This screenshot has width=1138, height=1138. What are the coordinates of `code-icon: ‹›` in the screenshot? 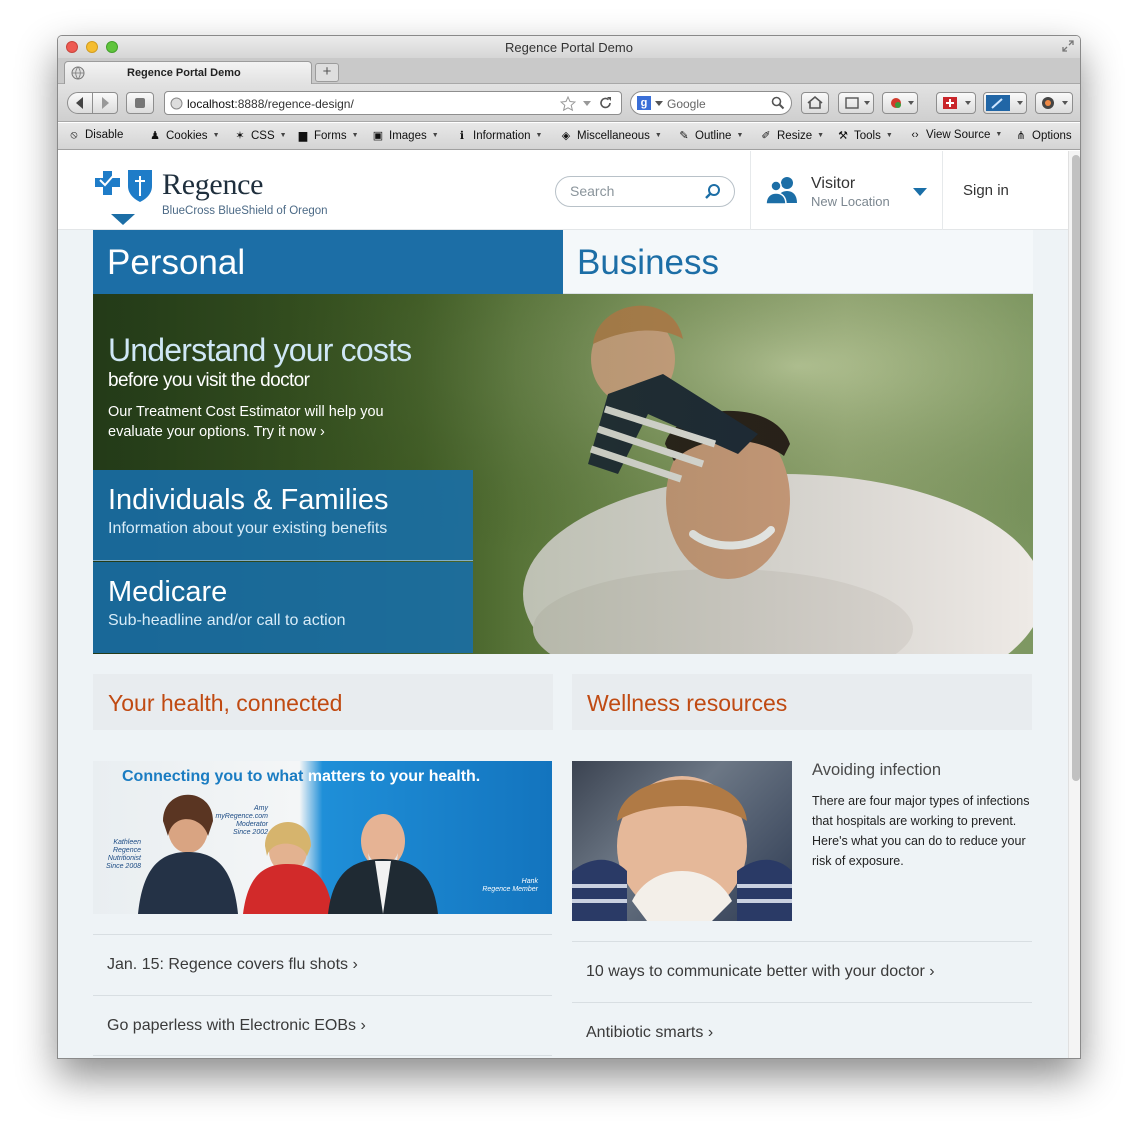 It's located at (915, 135).